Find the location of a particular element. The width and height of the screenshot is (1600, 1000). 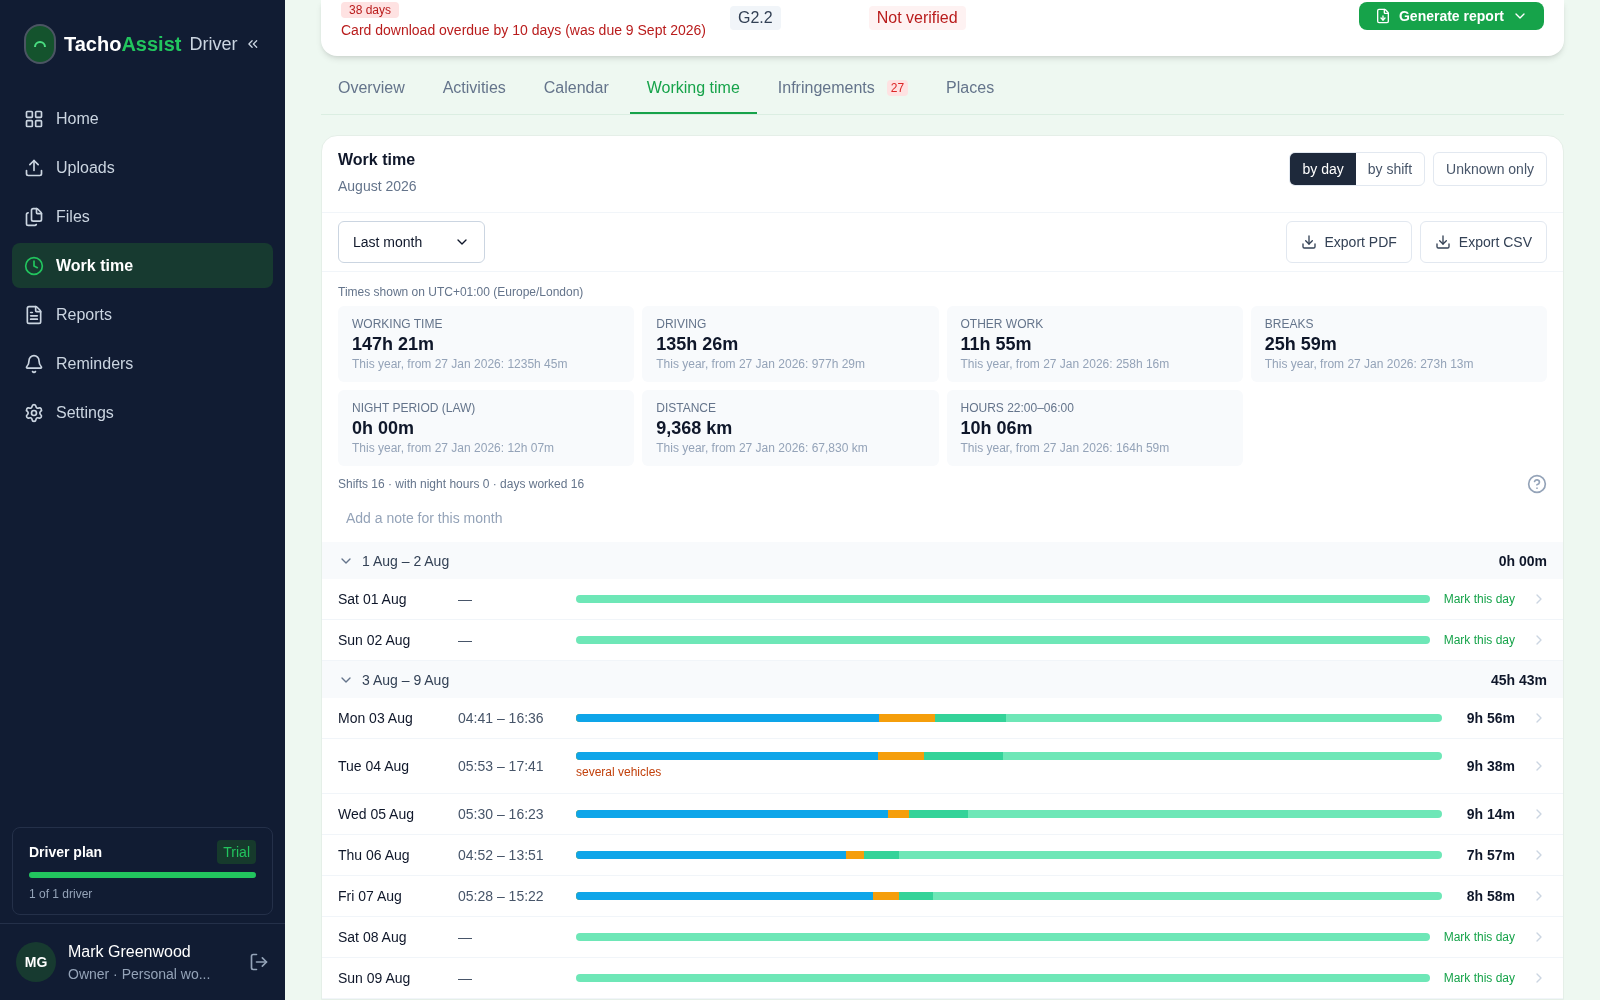

grid-icon is located at coordinates (34, 118).